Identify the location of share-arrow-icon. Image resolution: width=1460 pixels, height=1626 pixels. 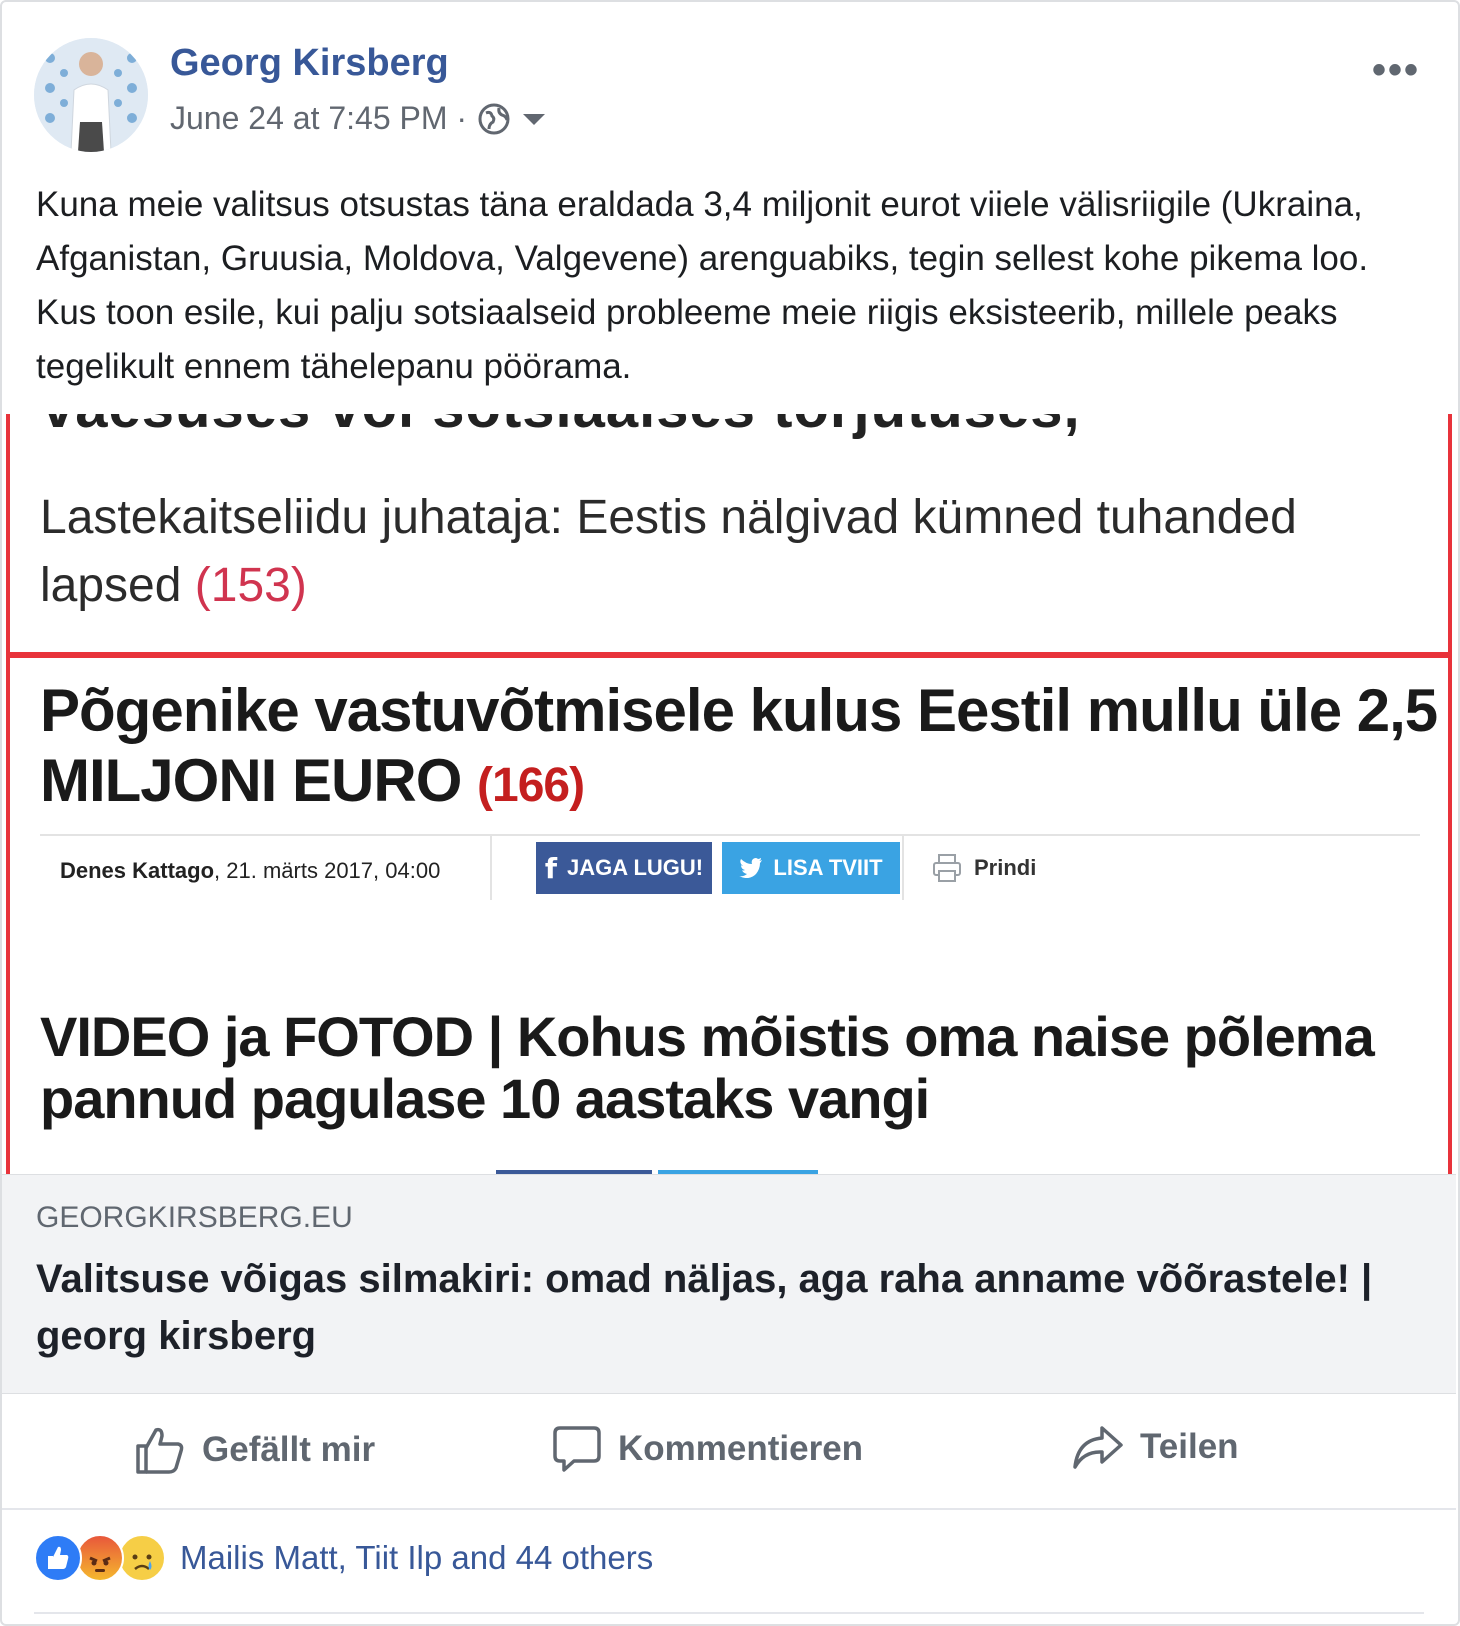
(1098, 1447).